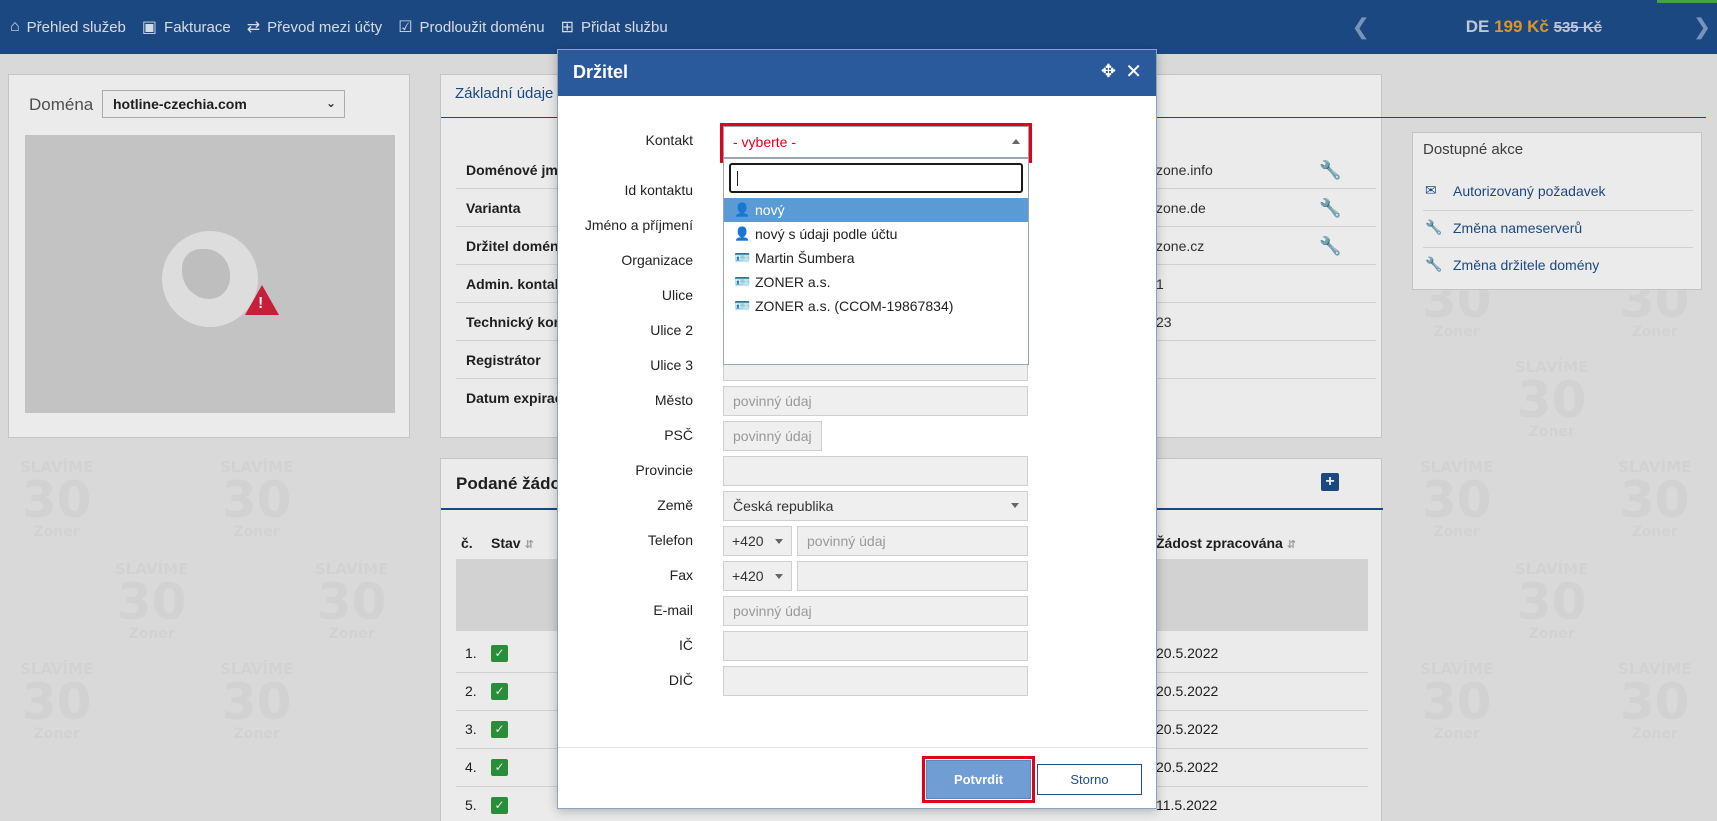 This screenshot has height=821, width=1717. Describe the element at coordinates (1108, 71) in the screenshot. I see `move-icon: ✥` at that location.